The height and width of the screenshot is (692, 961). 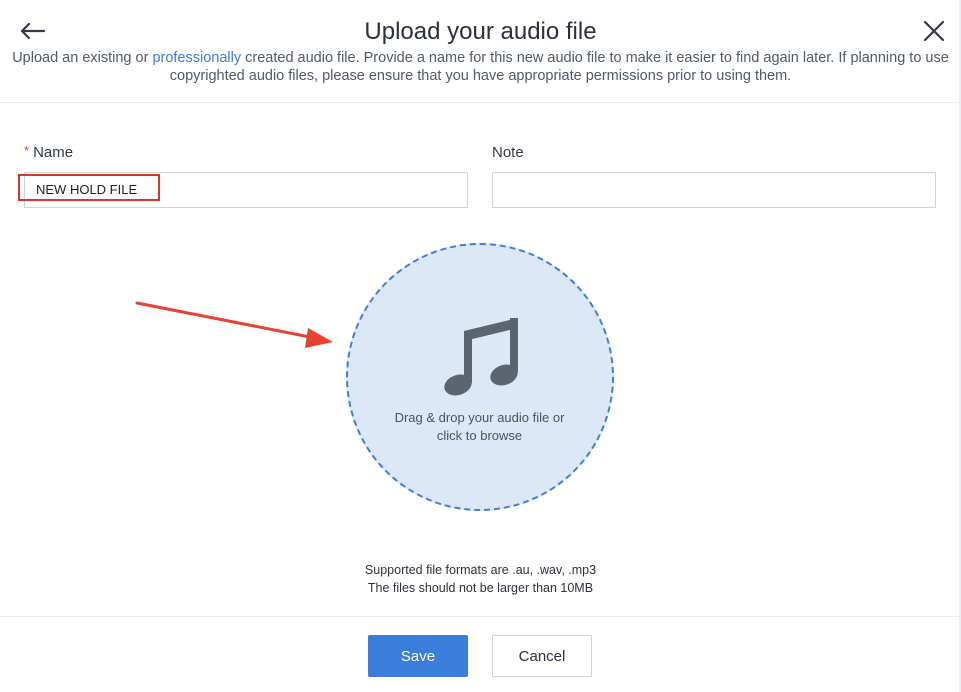 What do you see at coordinates (27, 150) in the screenshot?
I see `required-marker: *` at bounding box center [27, 150].